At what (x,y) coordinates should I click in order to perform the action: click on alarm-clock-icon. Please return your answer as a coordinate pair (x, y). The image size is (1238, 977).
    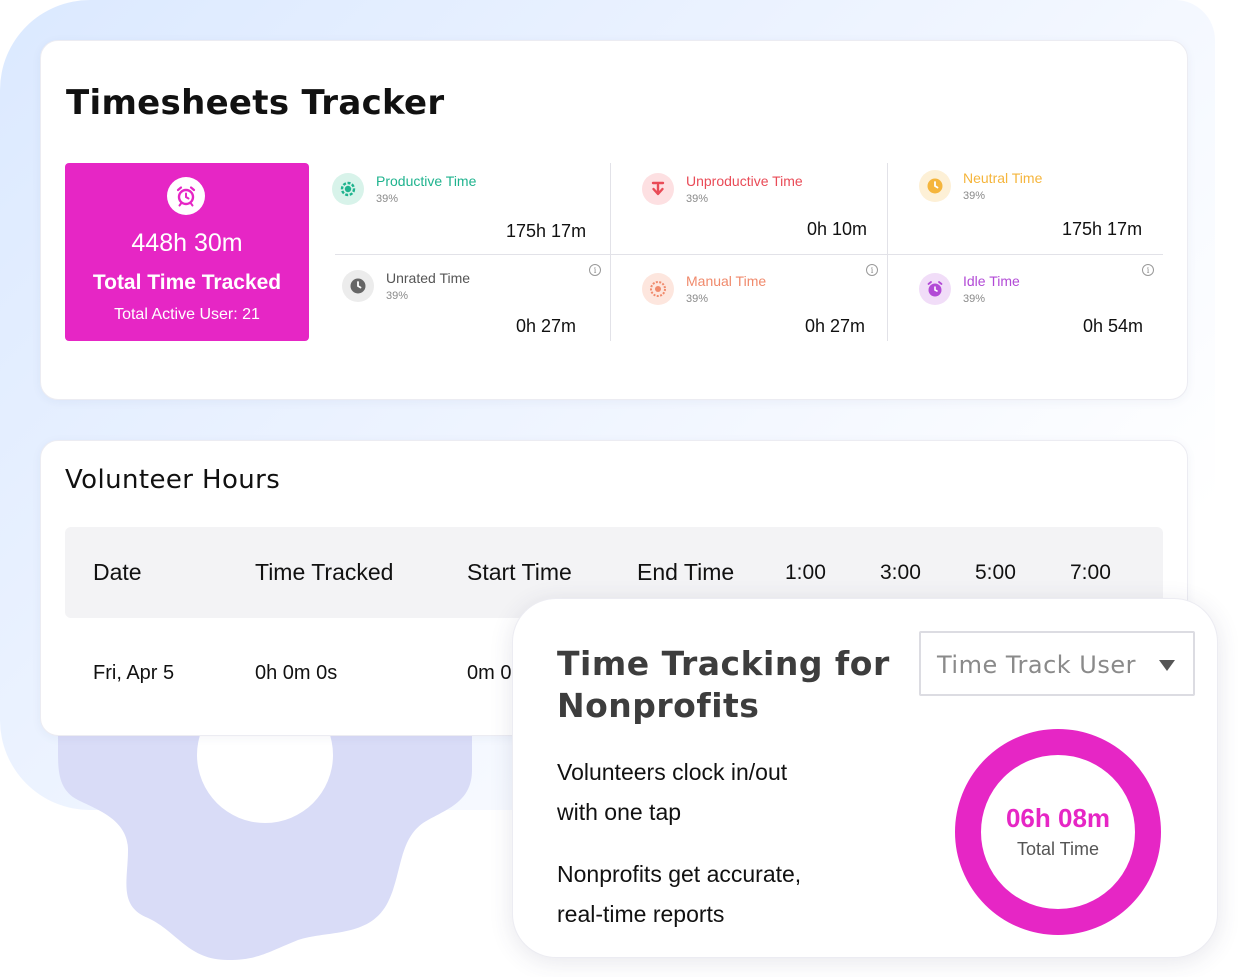
    Looking at the image, I should click on (186, 196).